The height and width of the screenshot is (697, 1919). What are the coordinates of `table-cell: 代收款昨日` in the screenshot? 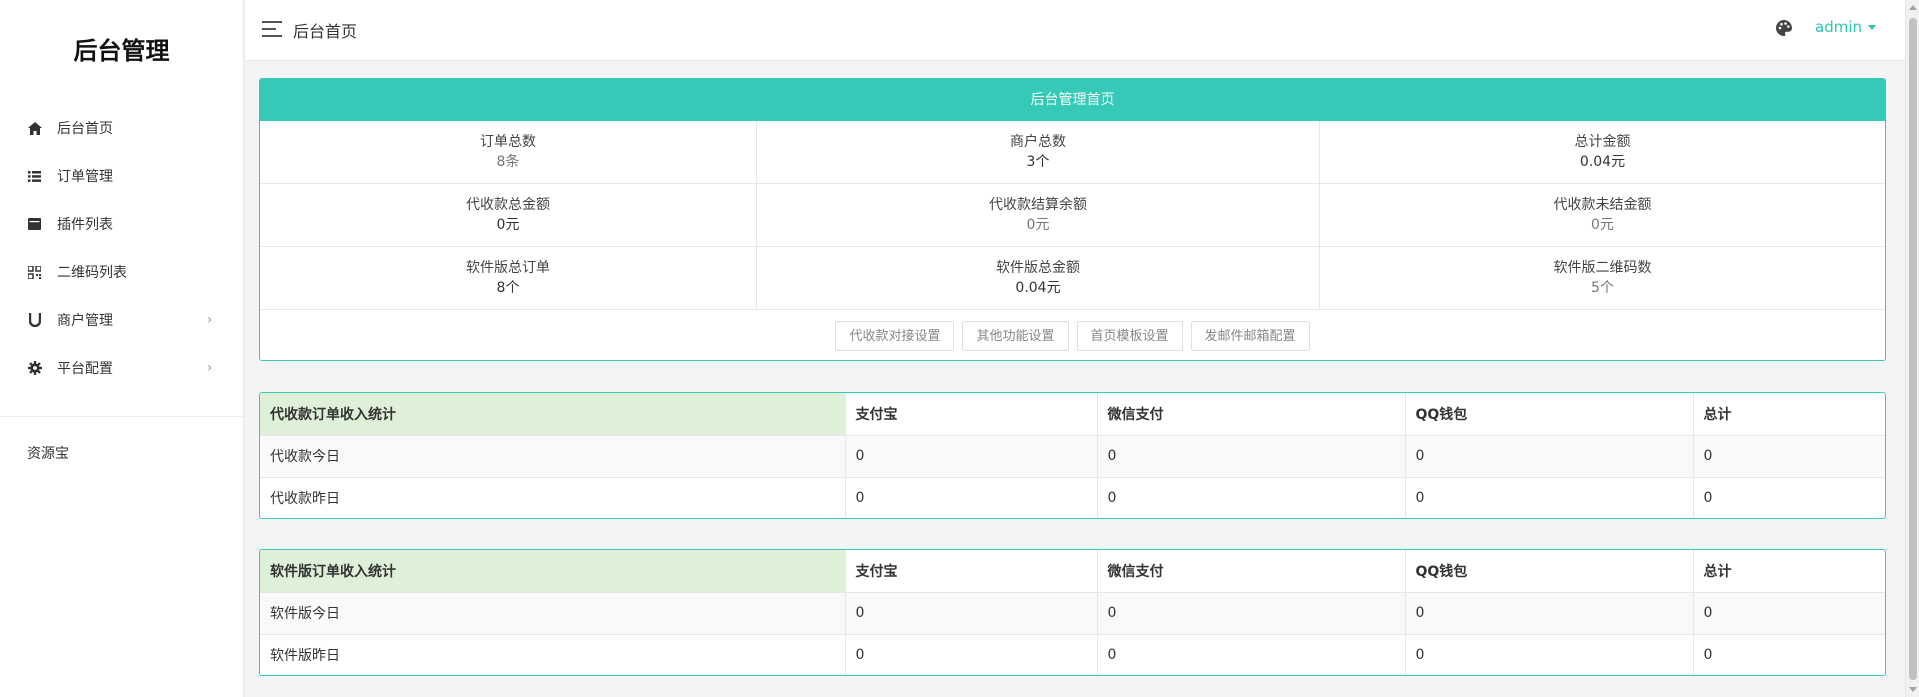 It's located at (553, 497).